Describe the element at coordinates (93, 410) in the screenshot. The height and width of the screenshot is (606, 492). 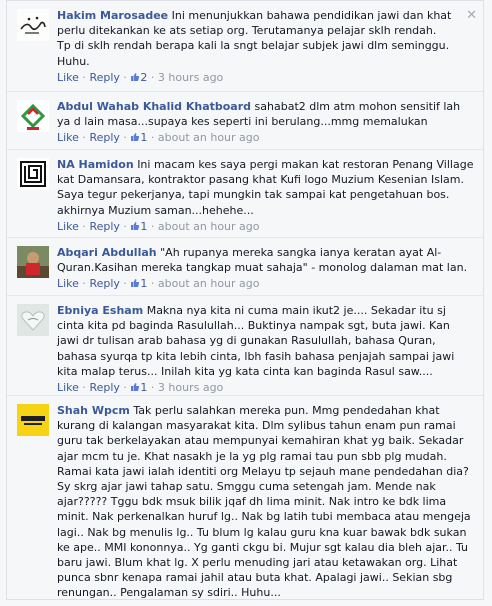
I see `comment-author: Shah Wpcm` at that location.